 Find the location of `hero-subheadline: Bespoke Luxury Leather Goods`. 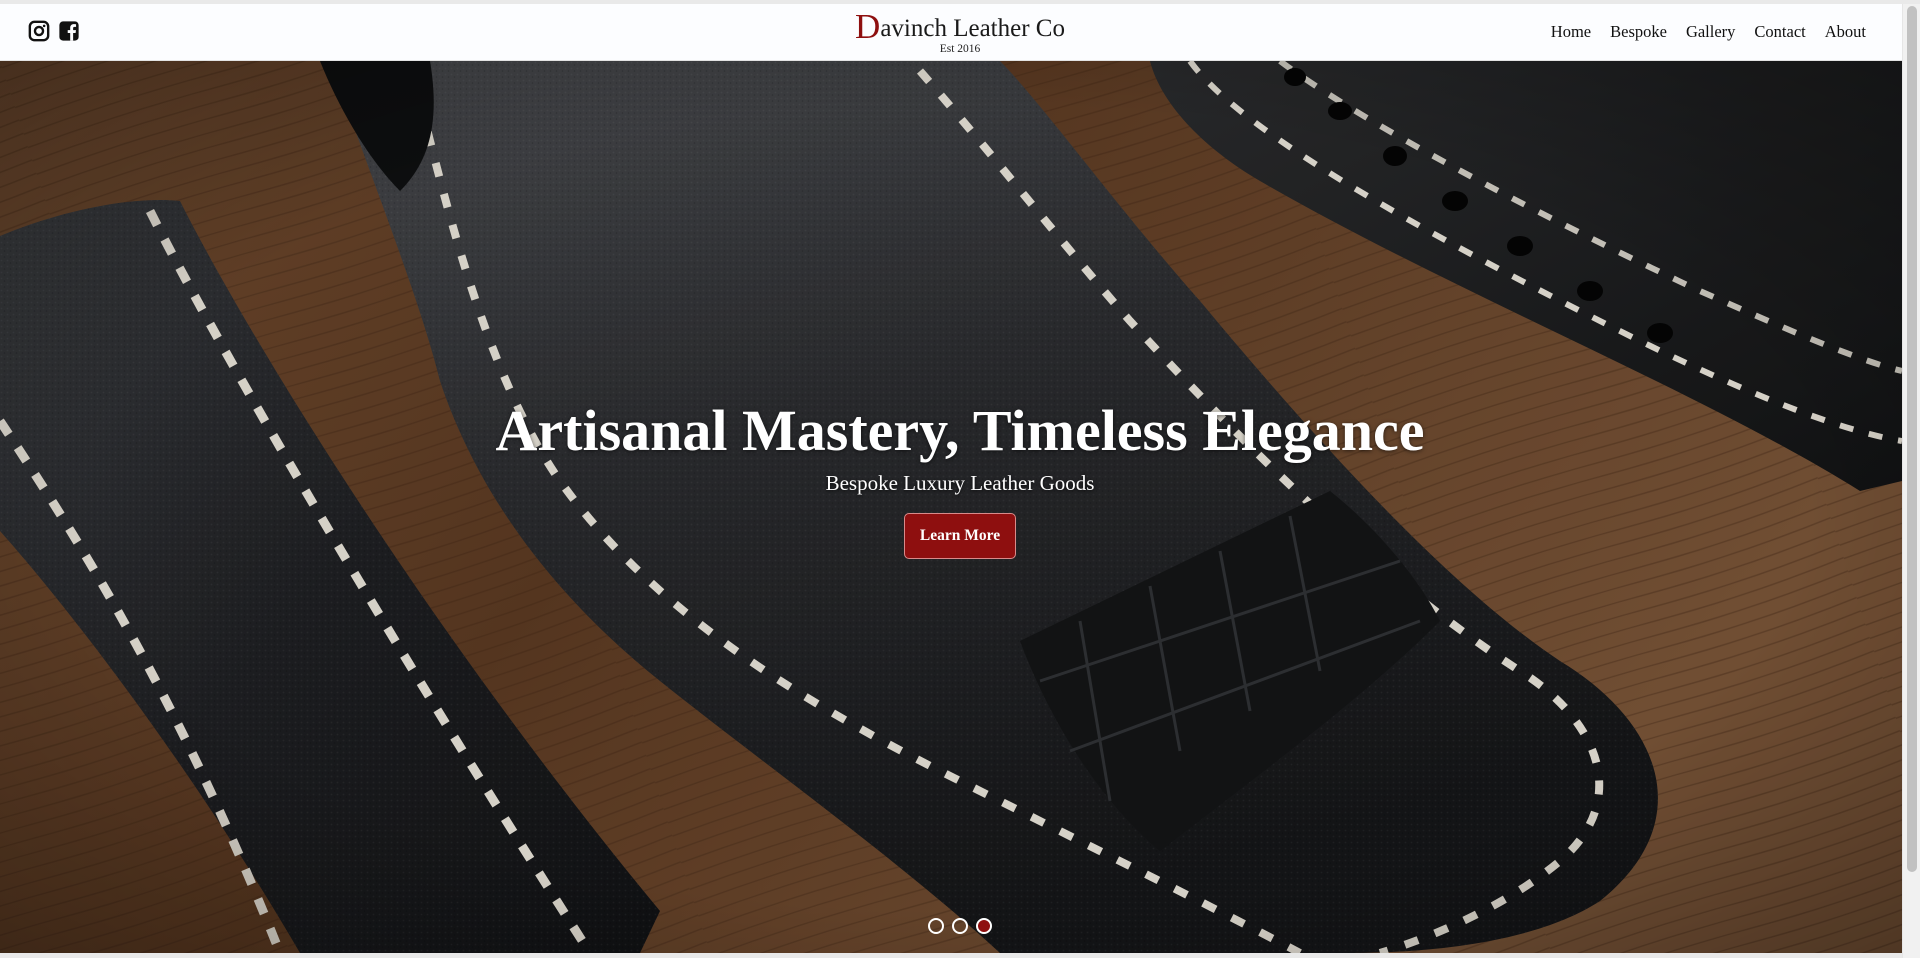

hero-subheadline: Bespoke Luxury Leather Goods is located at coordinates (960, 483).